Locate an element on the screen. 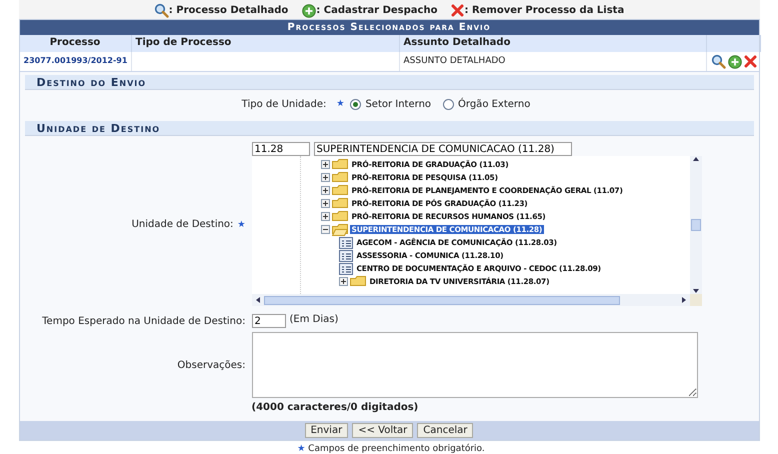  scroll-right-icon is located at coordinates (684, 300).